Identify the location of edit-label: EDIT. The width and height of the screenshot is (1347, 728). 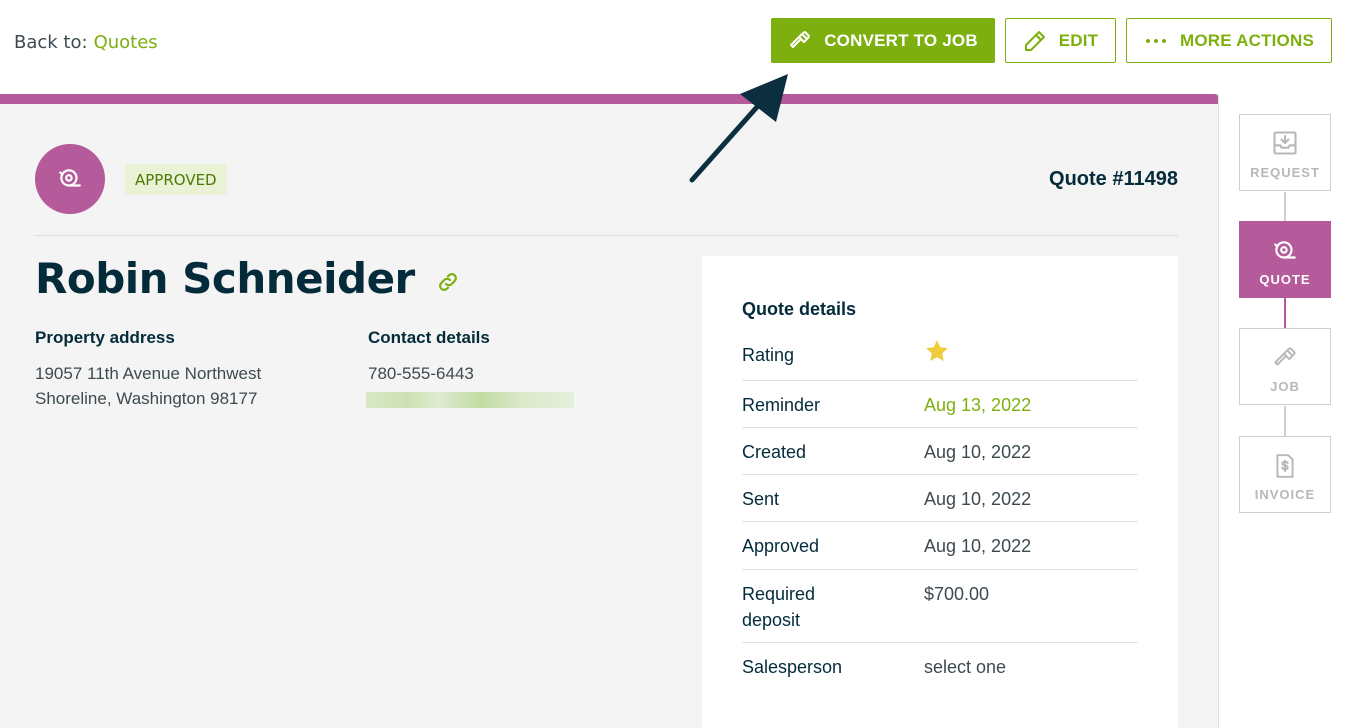
(1078, 40).